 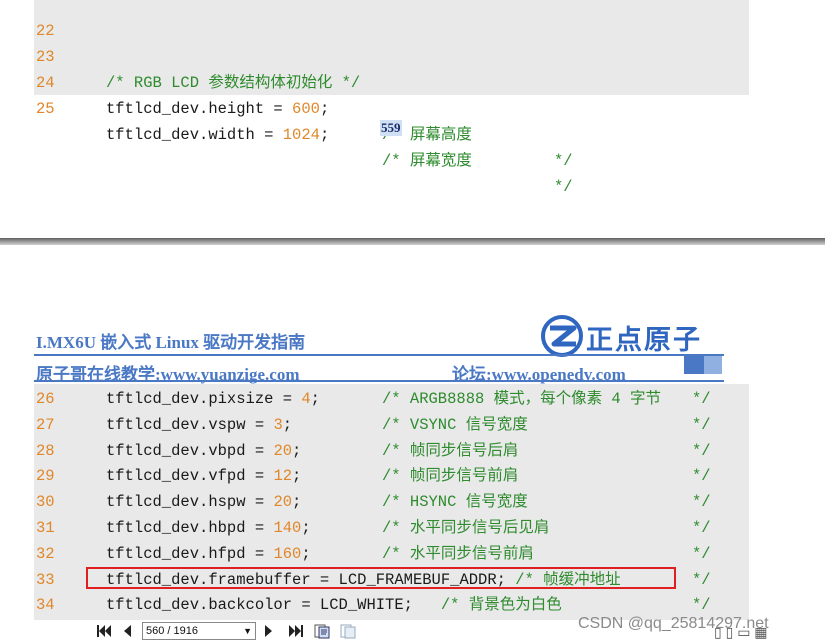 What do you see at coordinates (171, 342) in the screenshot?
I see `document-title: I.MX6U 嵌入式 Linux 驱动开发指南` at bounding box center [171, 342].